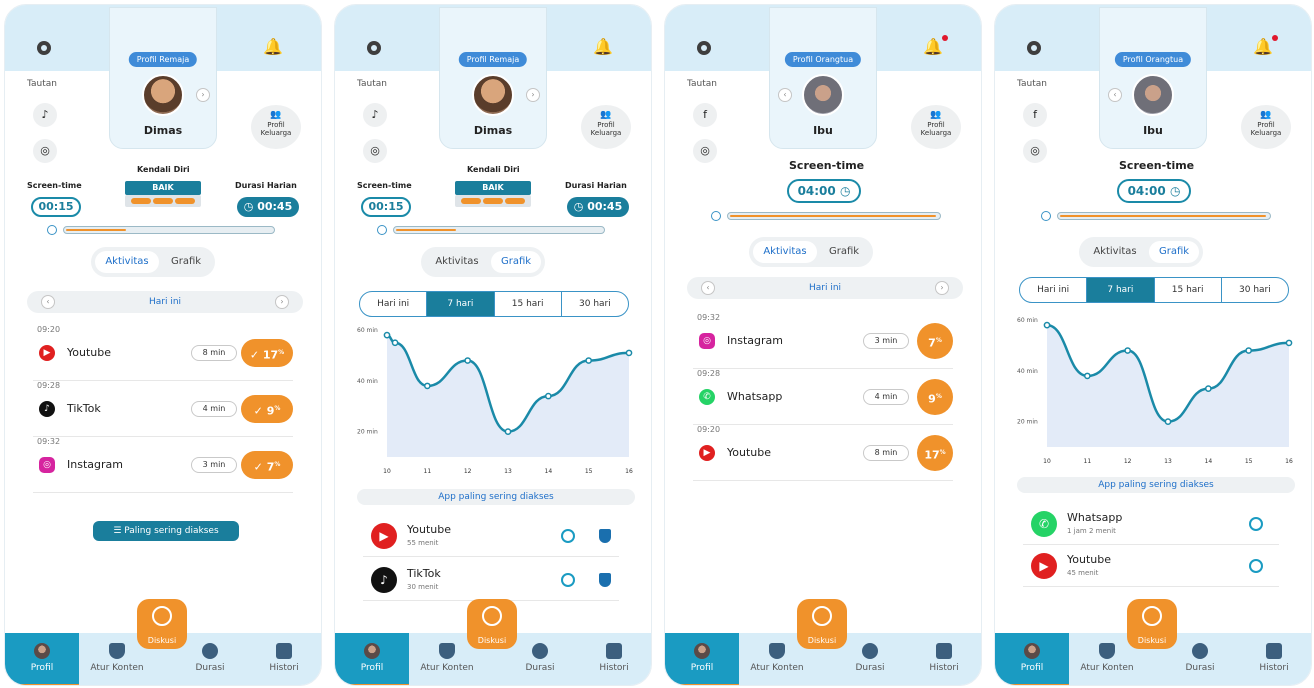 This screenshot has height=688, width=1314. What do you see at coordinates (163, 465) in the screenshot?
I see `list-item: 09:32 ◎ Instagram 3 min ✓ 7%` at bounding box center [163, 465].